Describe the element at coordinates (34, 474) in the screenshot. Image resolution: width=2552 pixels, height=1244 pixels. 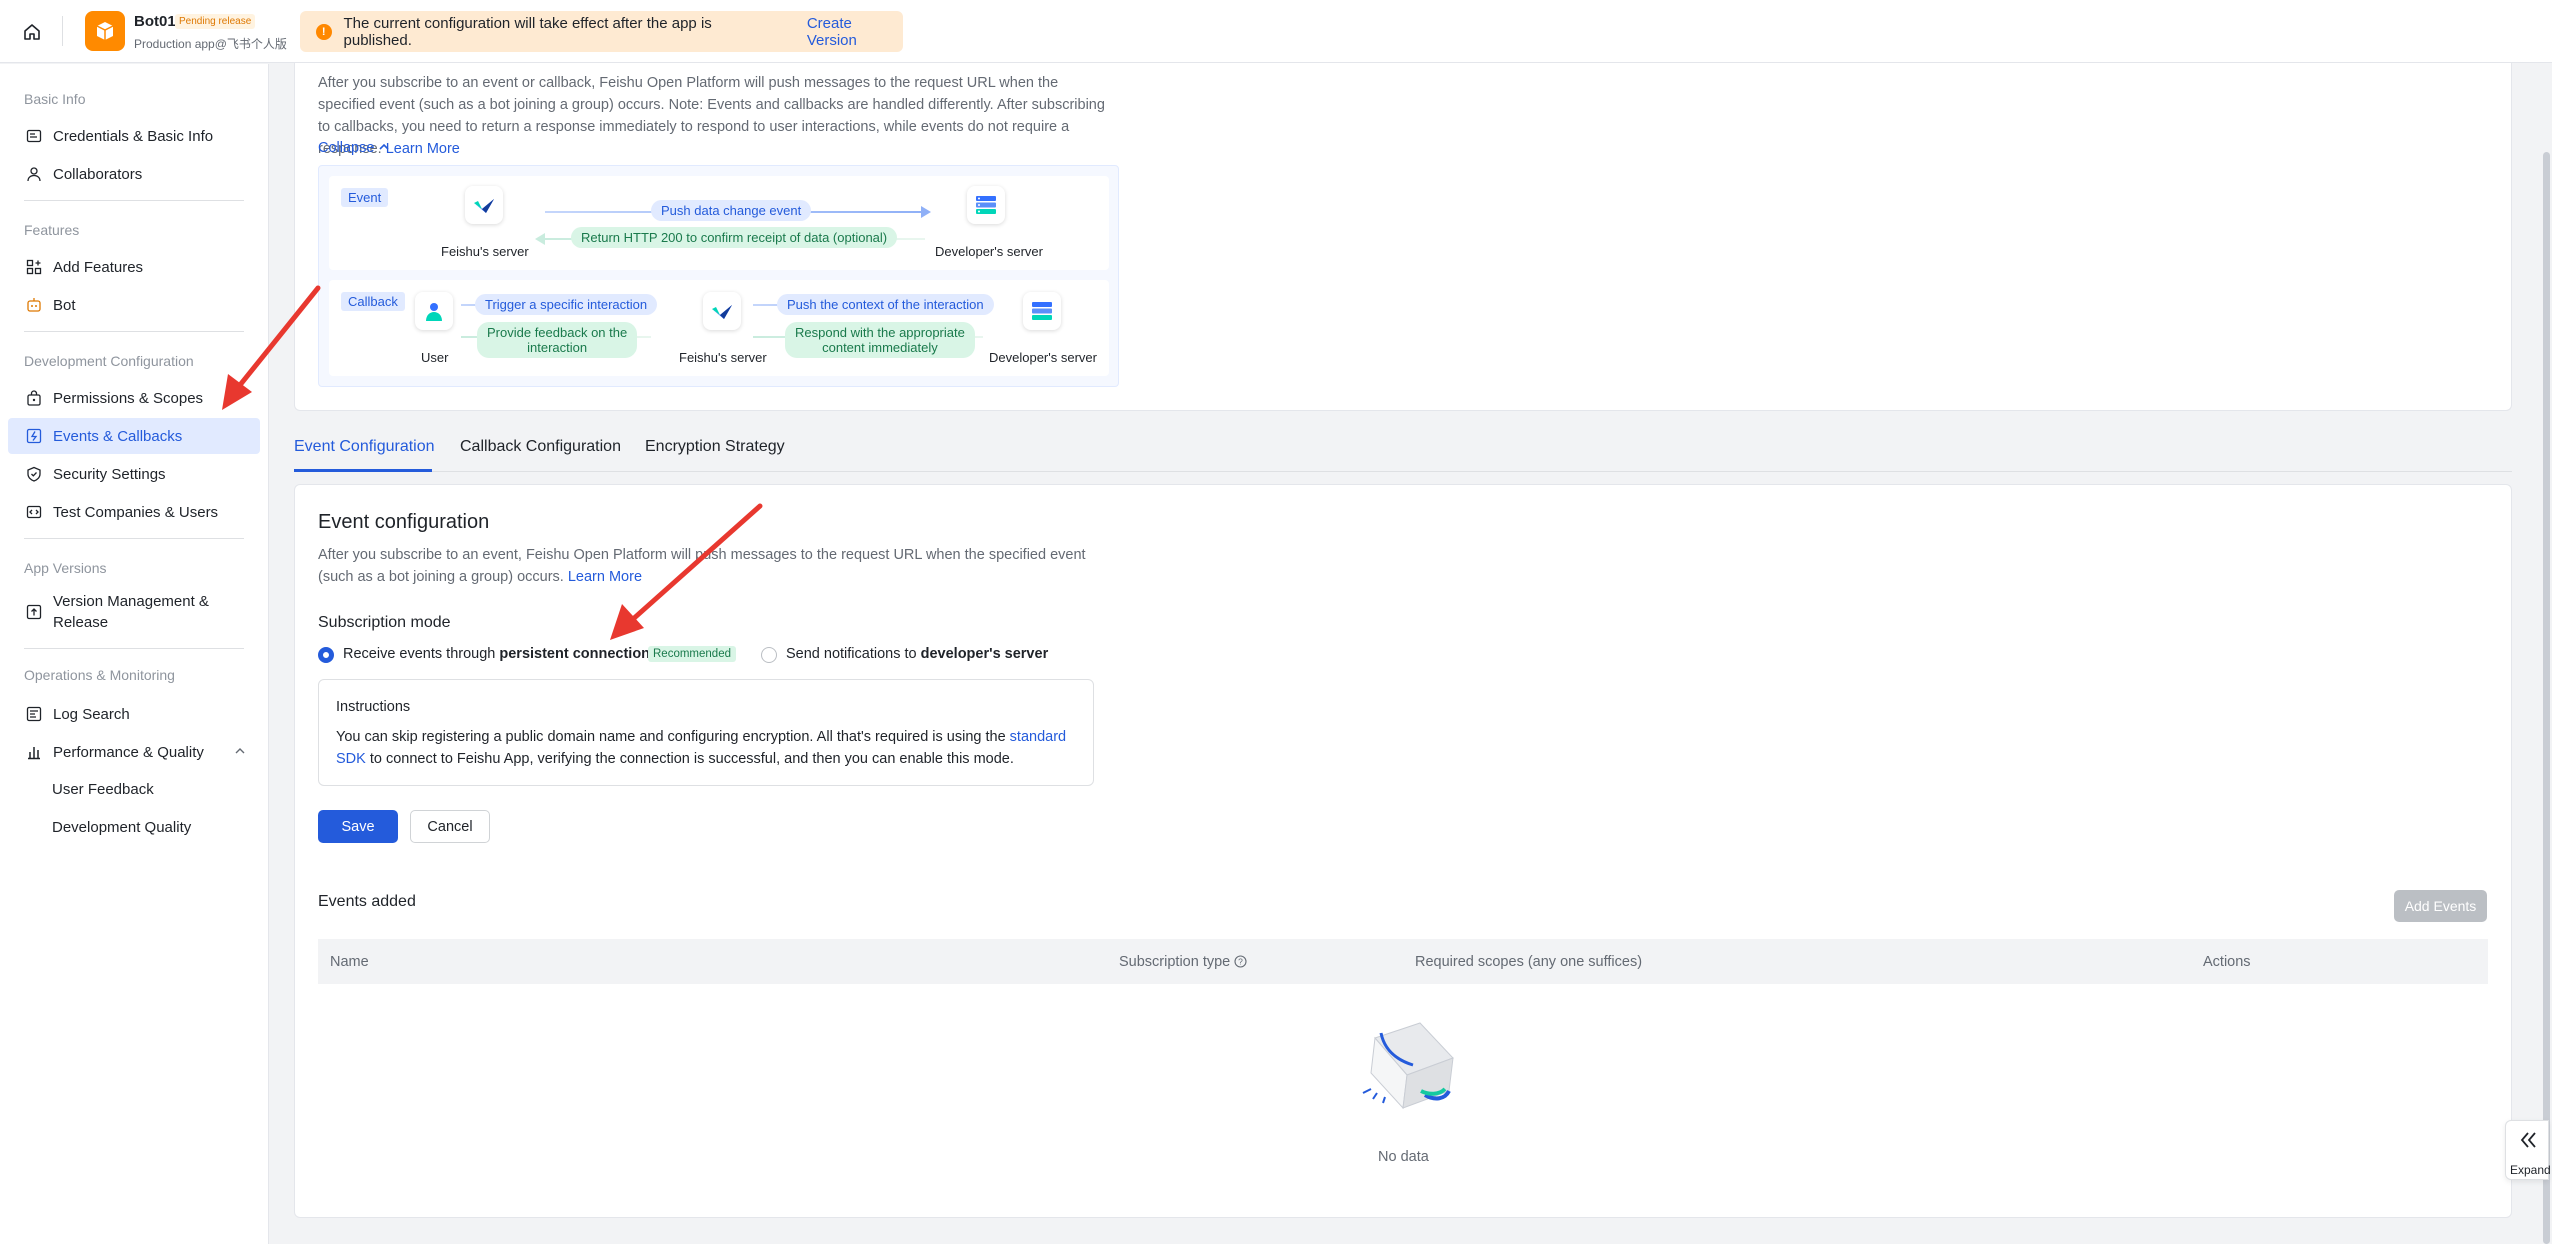
I see `shield-icon` at that location.